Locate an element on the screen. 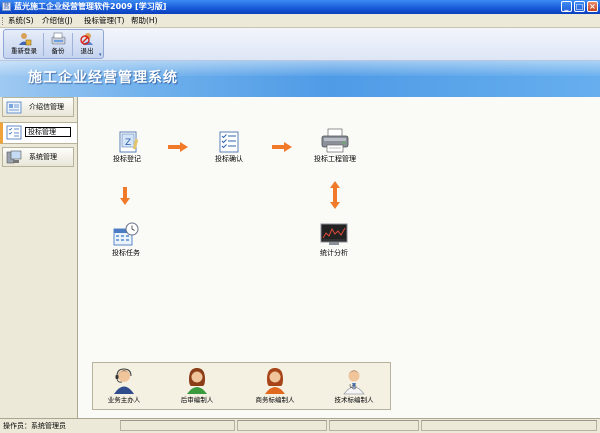 Image resolution: width=600 pixels, height=433 pixels. workflow-node-register: Z 投标登记 is located at coordinates (127, 147).